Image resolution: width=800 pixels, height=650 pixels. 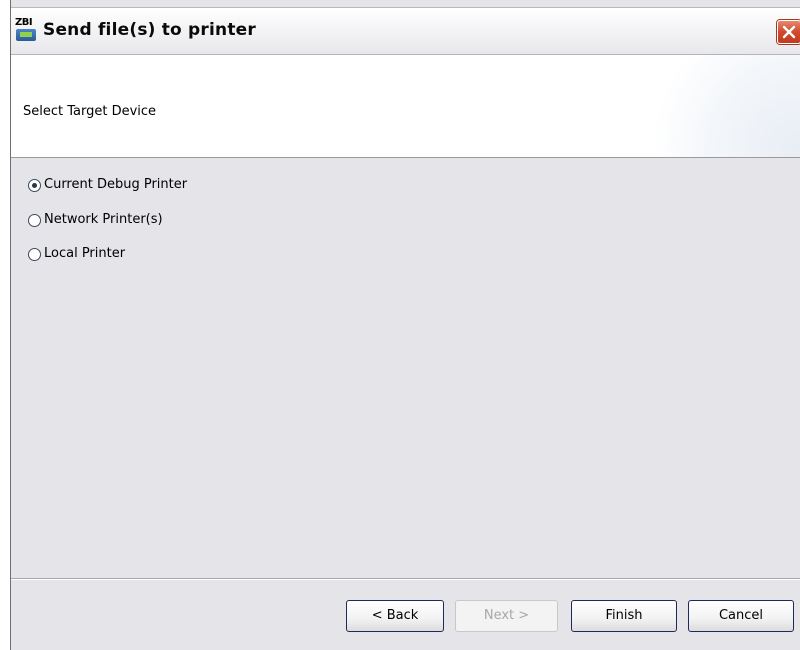 What do you see at coordinates (116, 184) in the screenshot?
I see `option-label: Current Debug Printer` at bounding box center [116, 184].